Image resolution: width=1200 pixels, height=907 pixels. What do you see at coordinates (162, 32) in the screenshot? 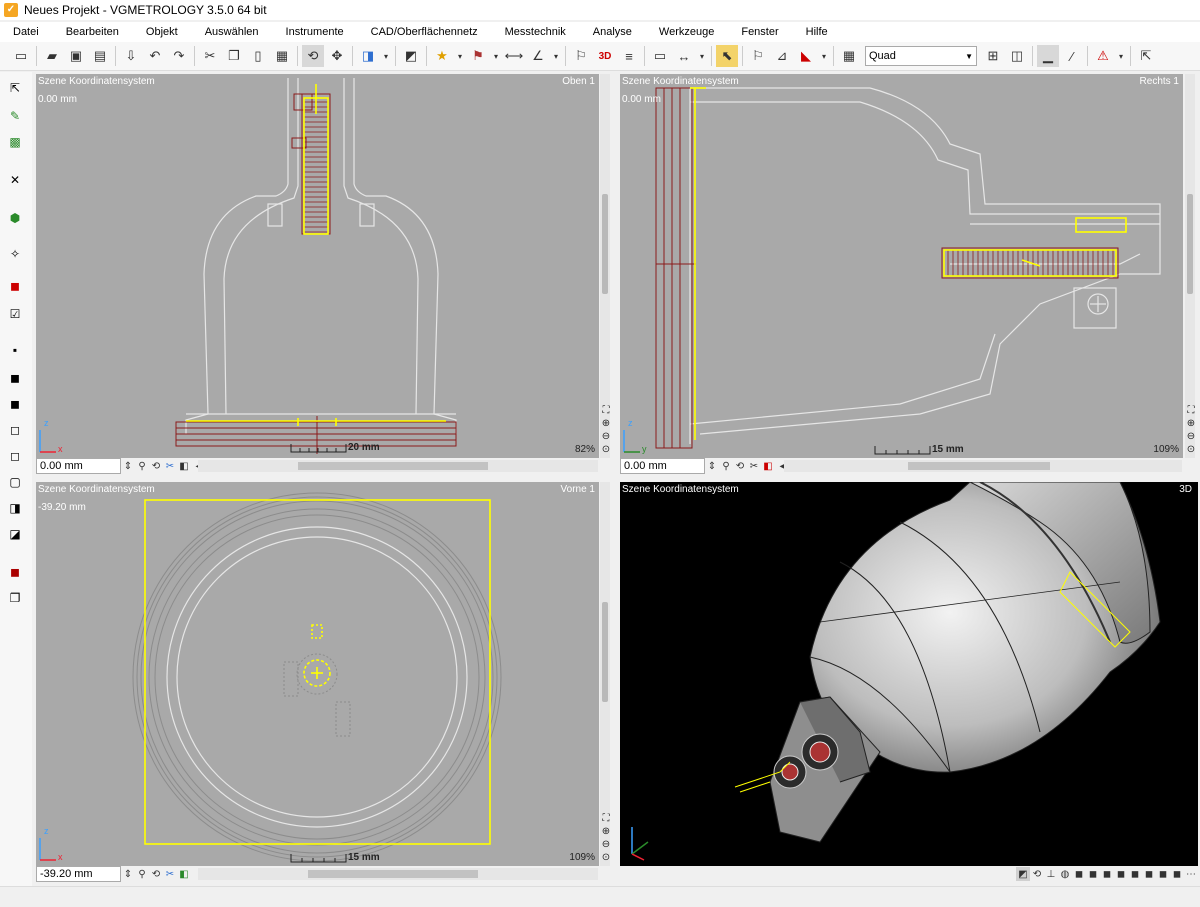
I see `menu-objekt: Objekt` at bounding box center [162, 32].